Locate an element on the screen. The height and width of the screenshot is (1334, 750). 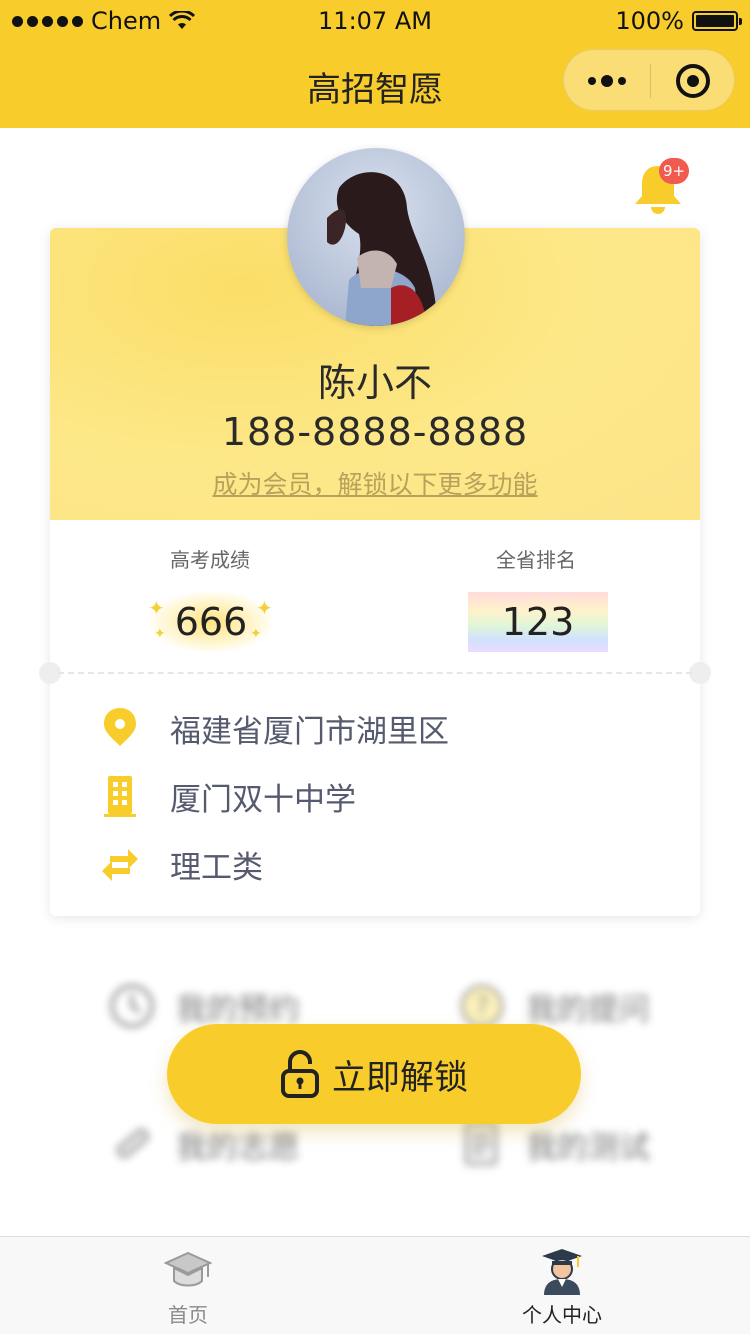
question-icon: ? is located at coordinates (482, 1006).